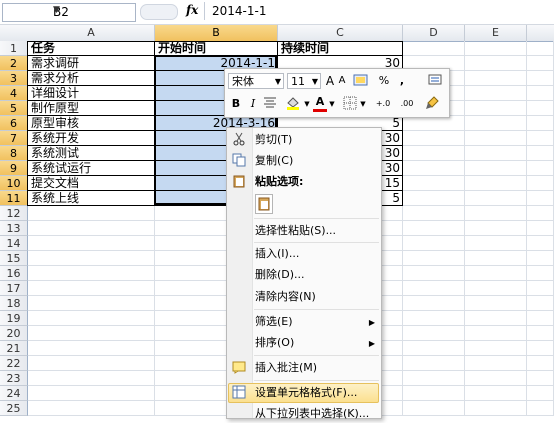  Describe the element at coordinates (192, 10) in the screenshot. I see `insert-function-icon: fx` at that location.